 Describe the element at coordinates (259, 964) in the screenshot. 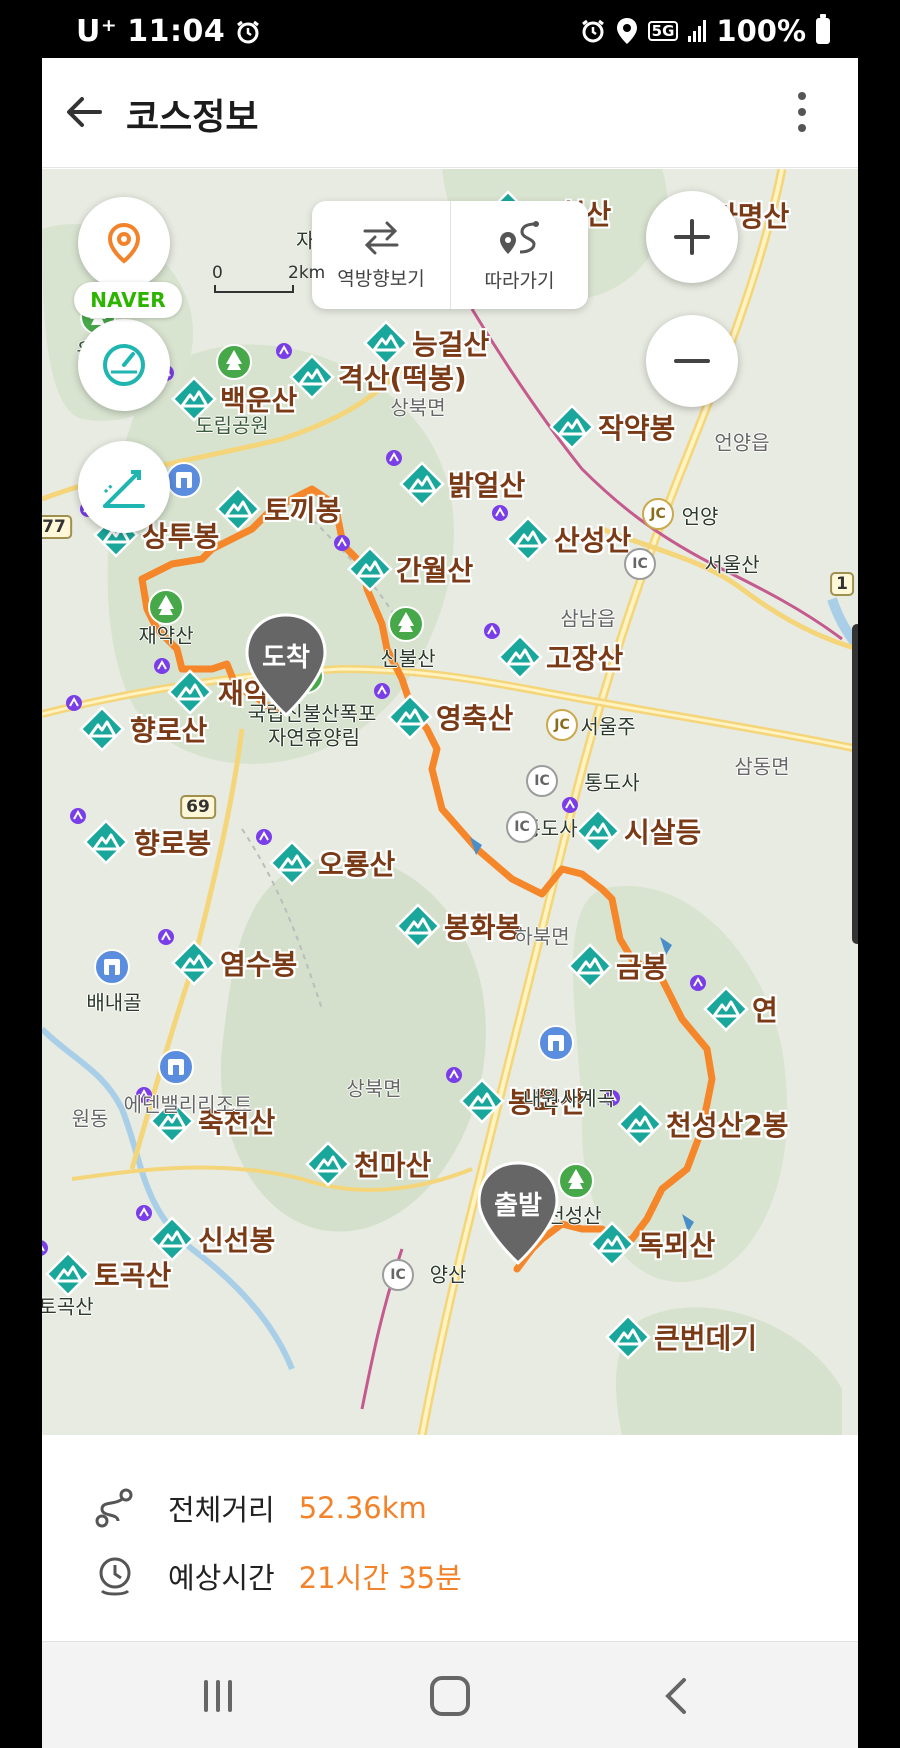

I see `mountain-label: 염수봉` at that location.